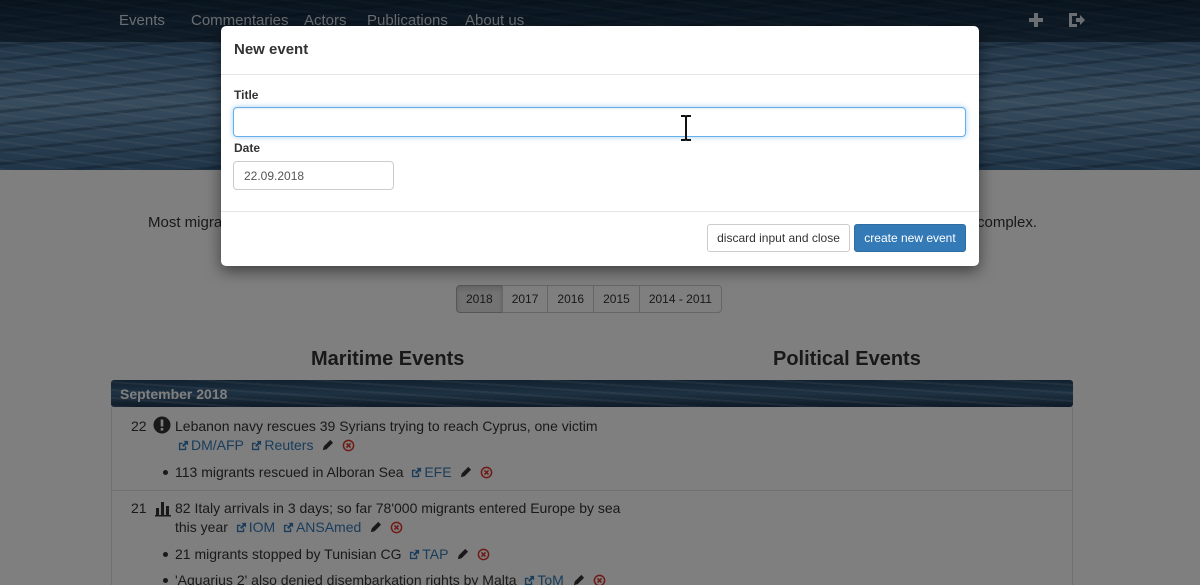 This screenshot has width=1200, height=585. I want to click on text-cursor-icon, so click(686, 128).